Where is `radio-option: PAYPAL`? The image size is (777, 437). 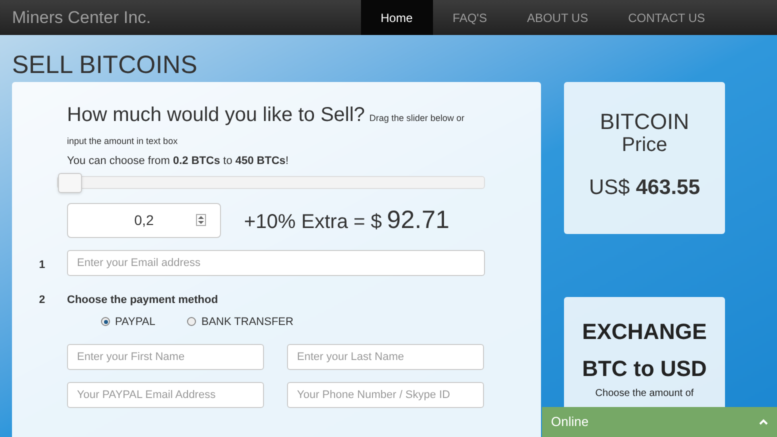
radio-option: PAYPAL is located at coordinates (128, 322).